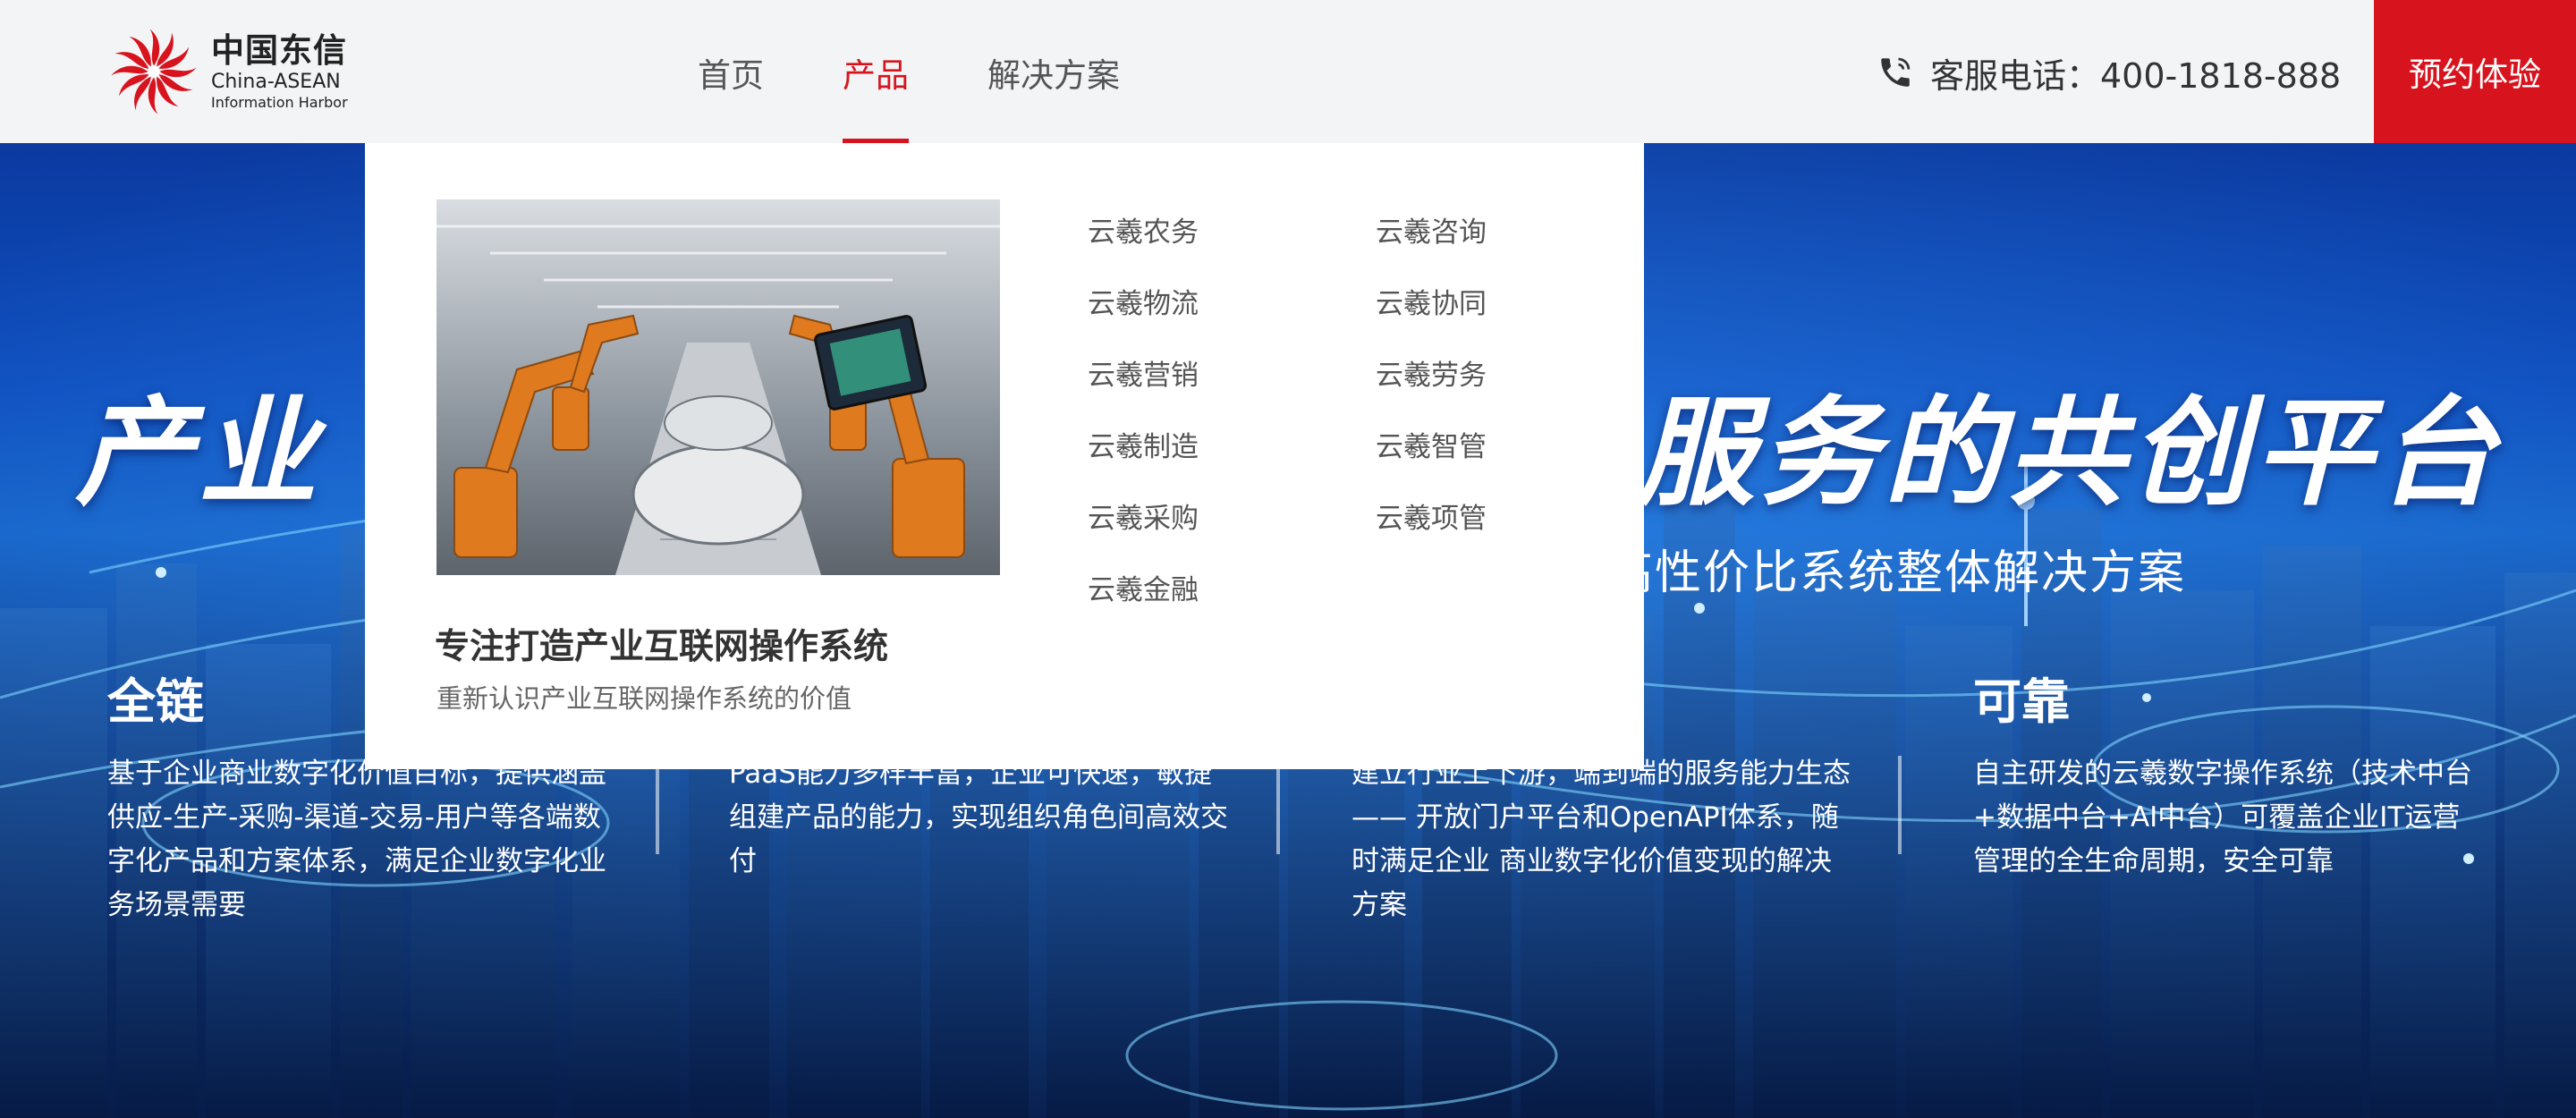  I want to click on hero-subtitle-right: 高性价比系统整体解决方案, so click(1896, 573).